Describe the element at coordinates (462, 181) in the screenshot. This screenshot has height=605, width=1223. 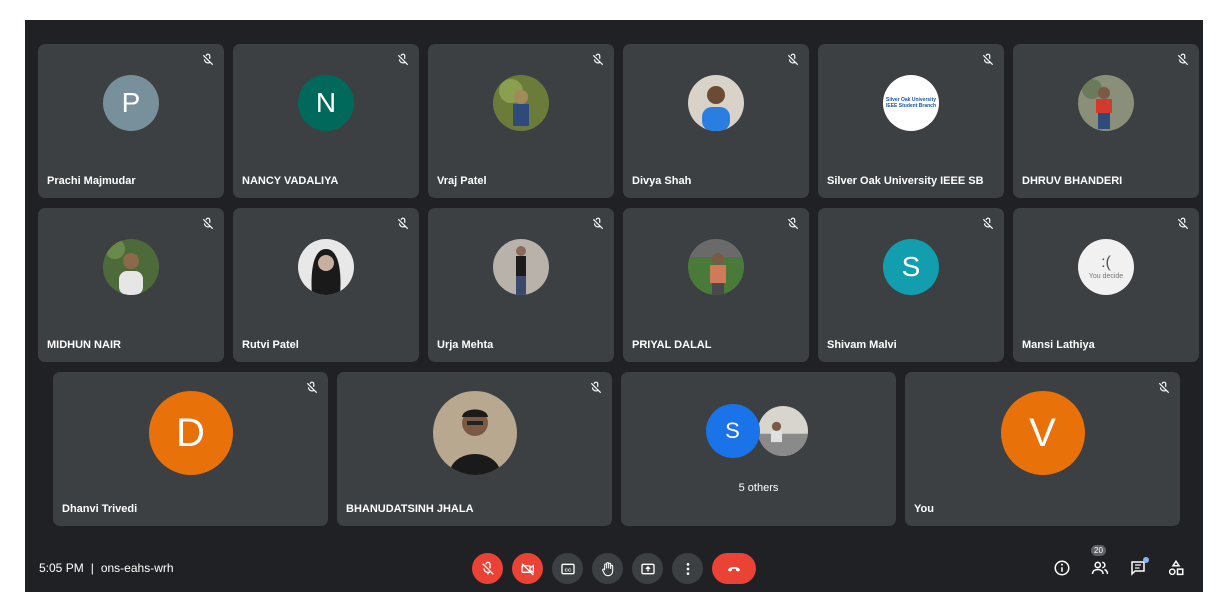
I see `participant-name: Vraj Patel` at that location.